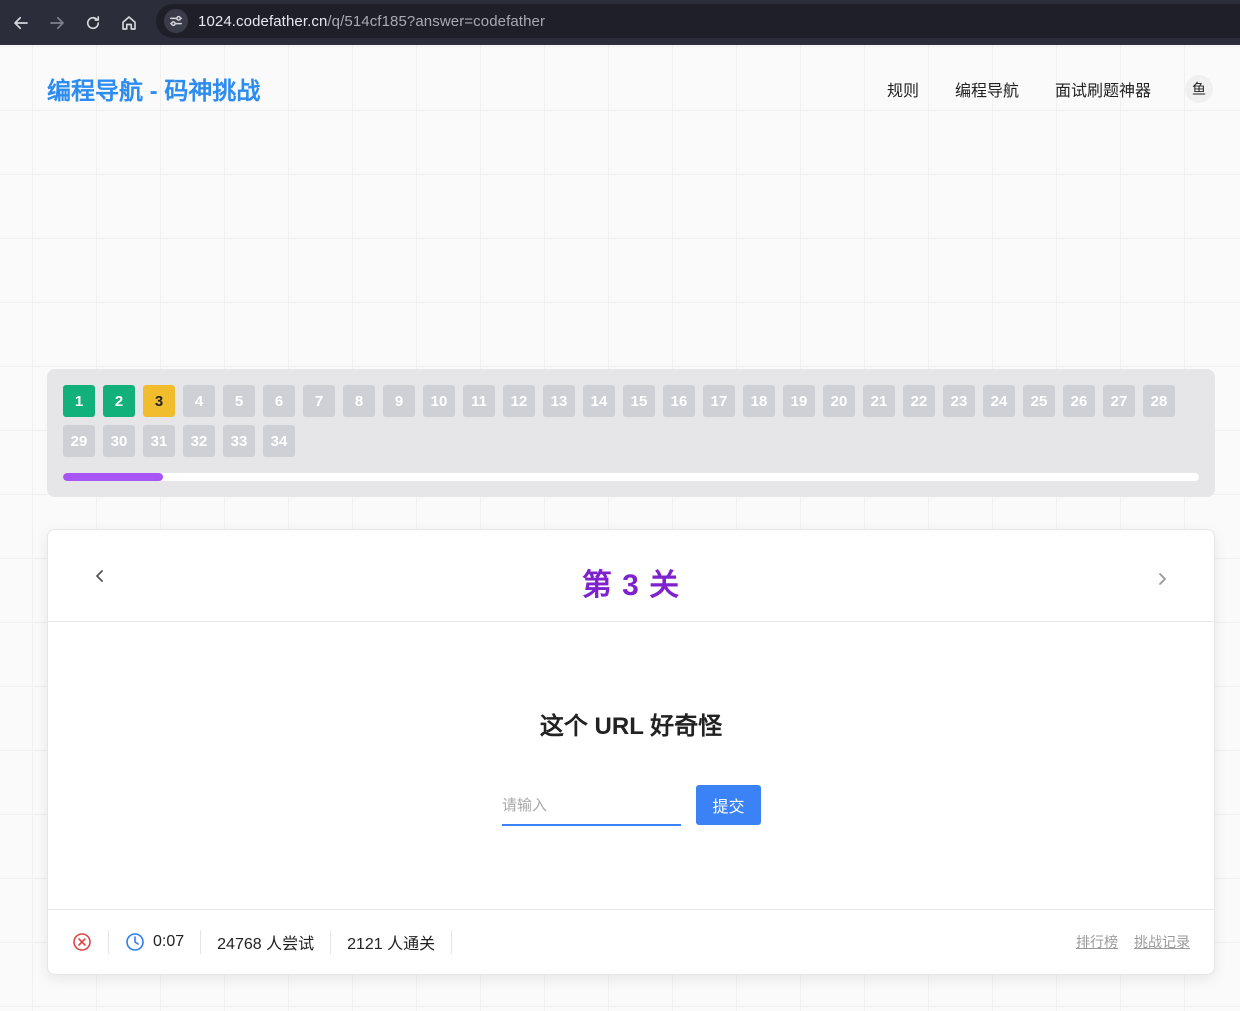 The image size is (1240, 1011). What do you see at coordinates (839, 401) in the screenshot?
I see `level-button-20: 20` at bounding box center [839, 401].